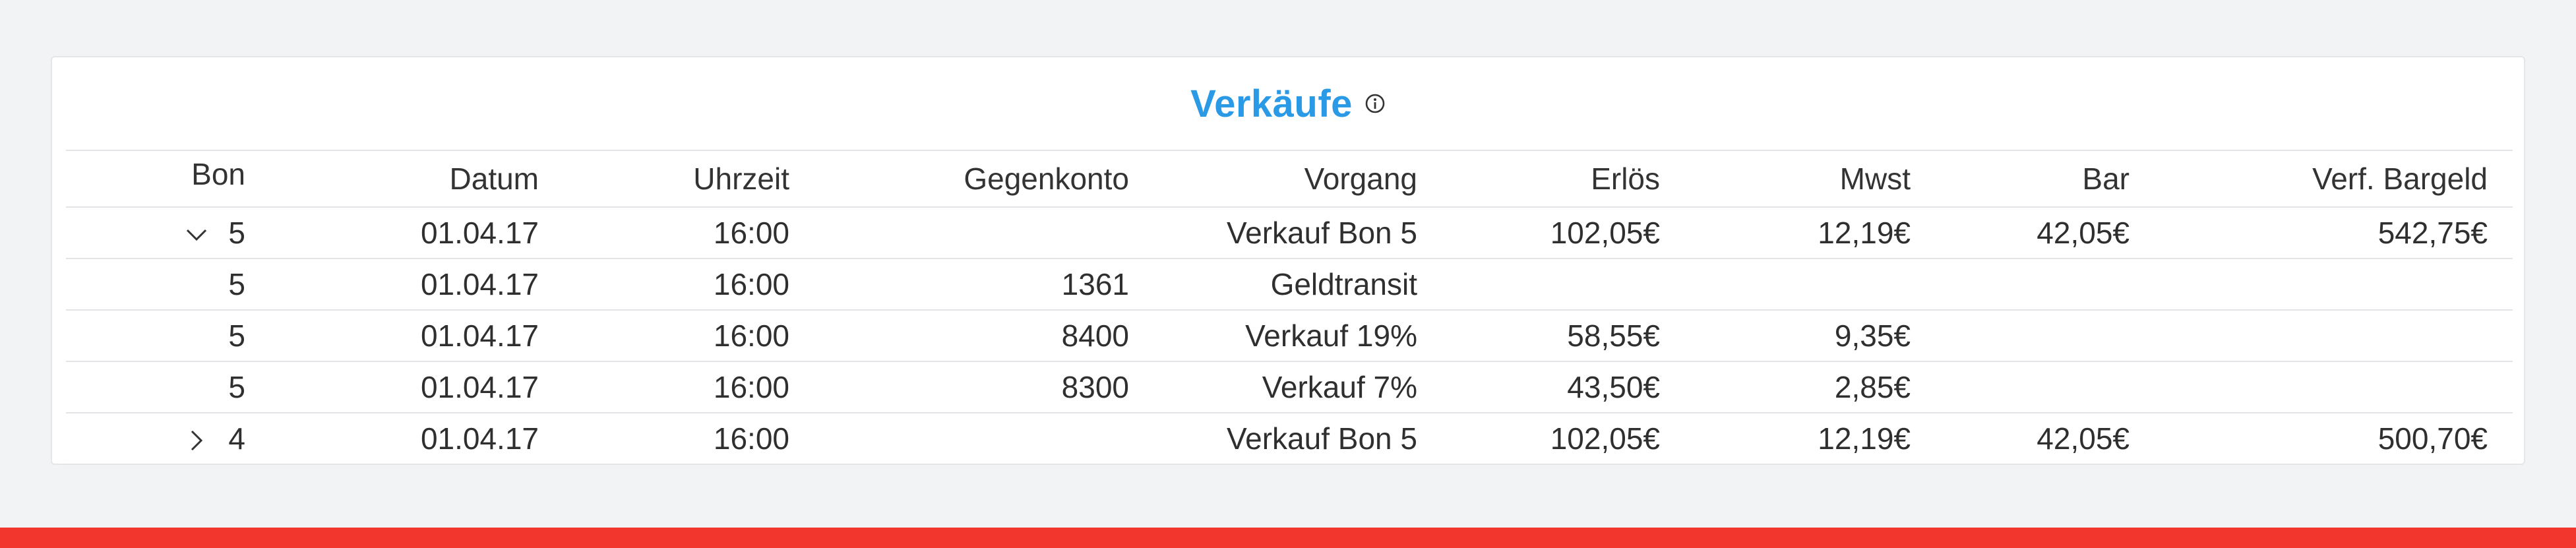 This screenshot has height=548, width=2576. What do you see at coordinates (196, 233) in the screenshot?
I see `chevron-down-icon` at bounding box center [196, 233].